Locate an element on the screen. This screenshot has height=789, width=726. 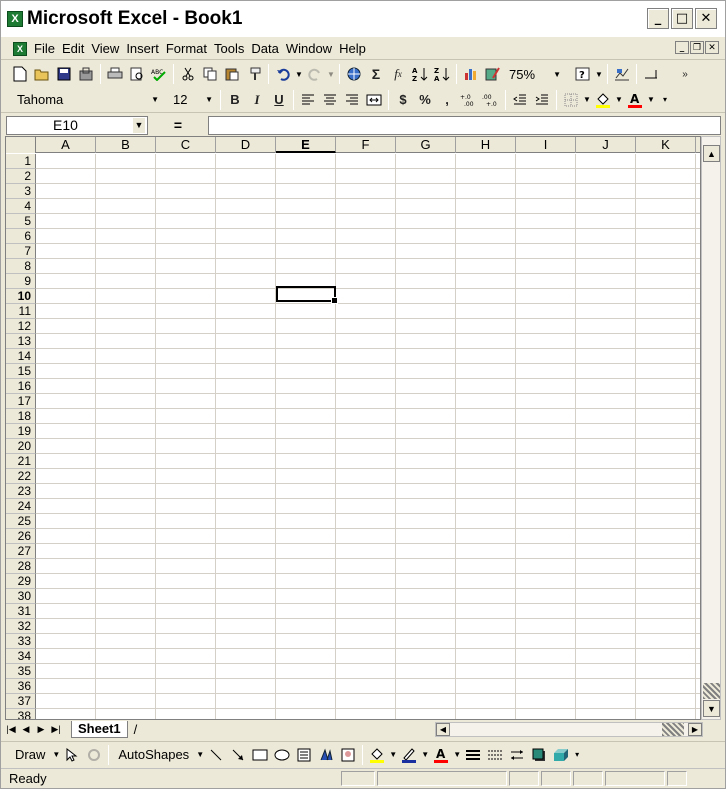
underline-button: U is located at coordinates (279, 100).